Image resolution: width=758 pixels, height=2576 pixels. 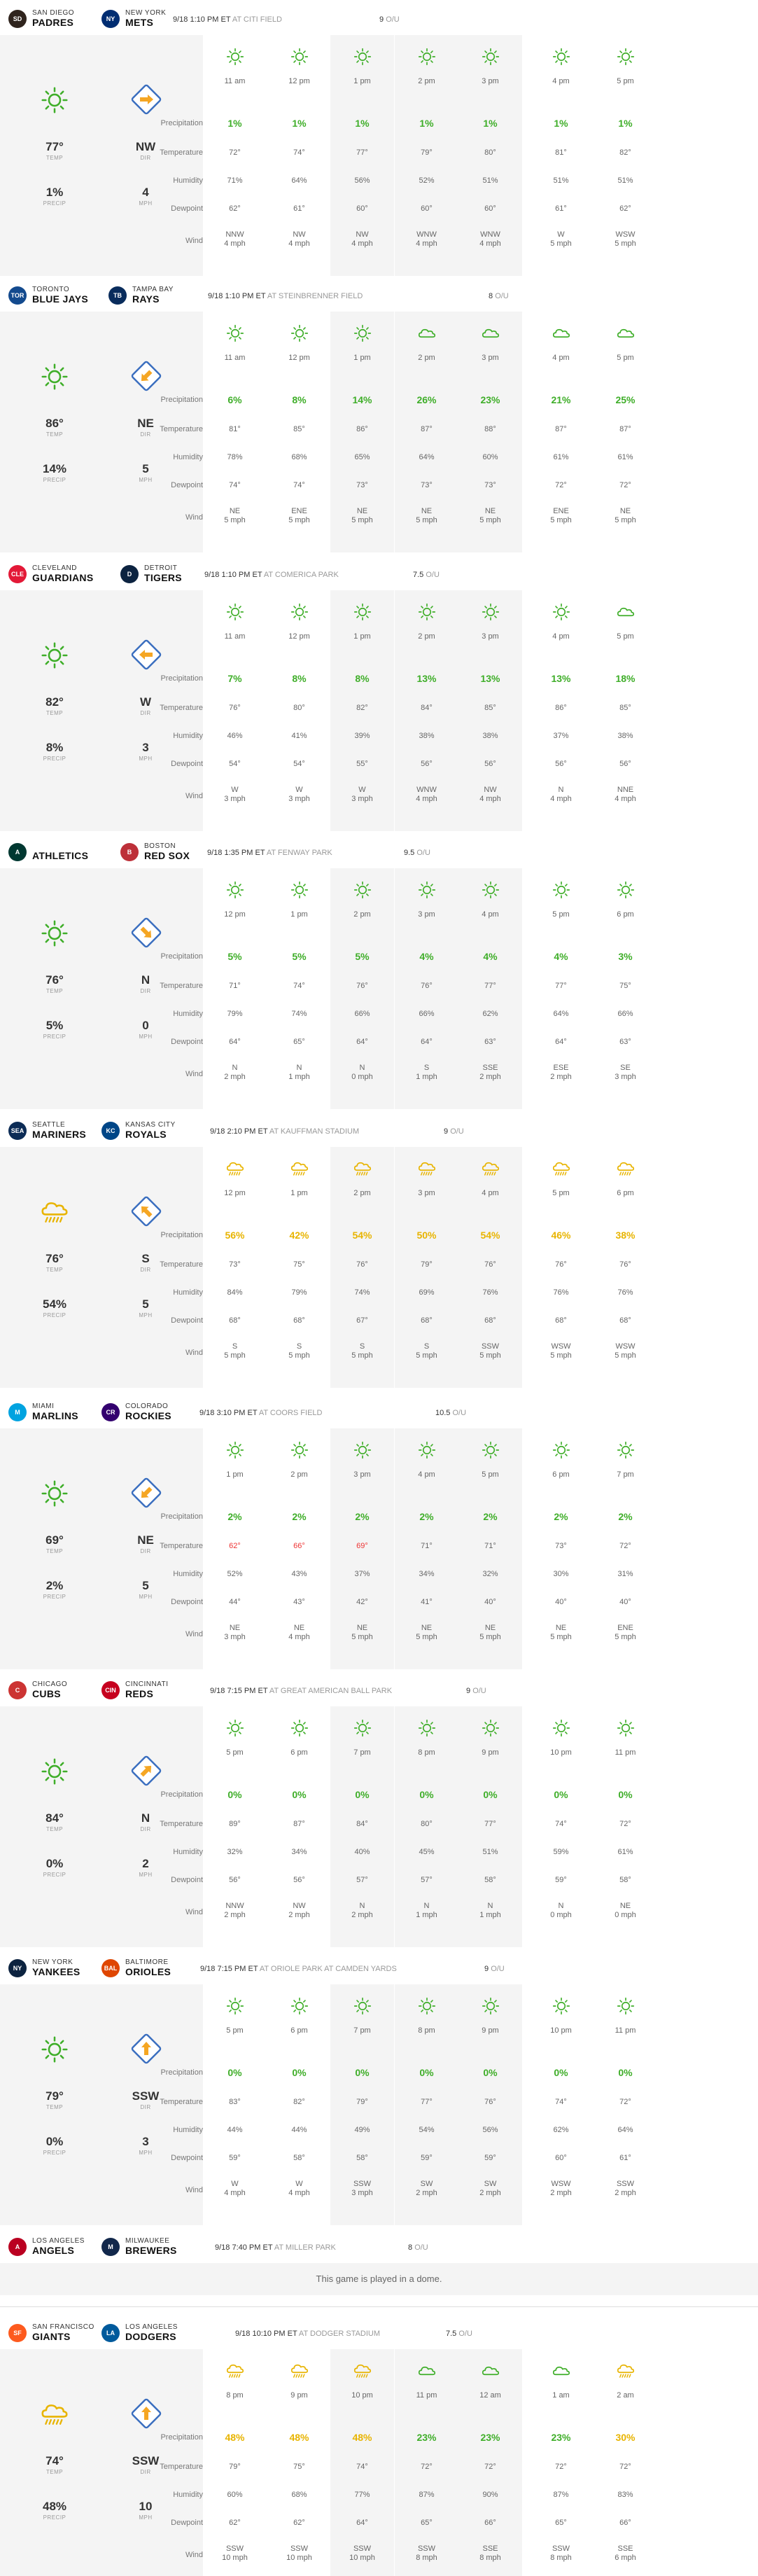 I want to click on wind-dir-value: SSW, so click(x=362, y=2184).